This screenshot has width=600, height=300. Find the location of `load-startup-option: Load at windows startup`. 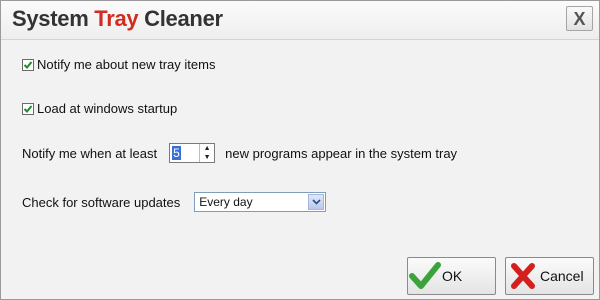

load-startup-option: Load at windows startup is located at coordinates (99, 108).